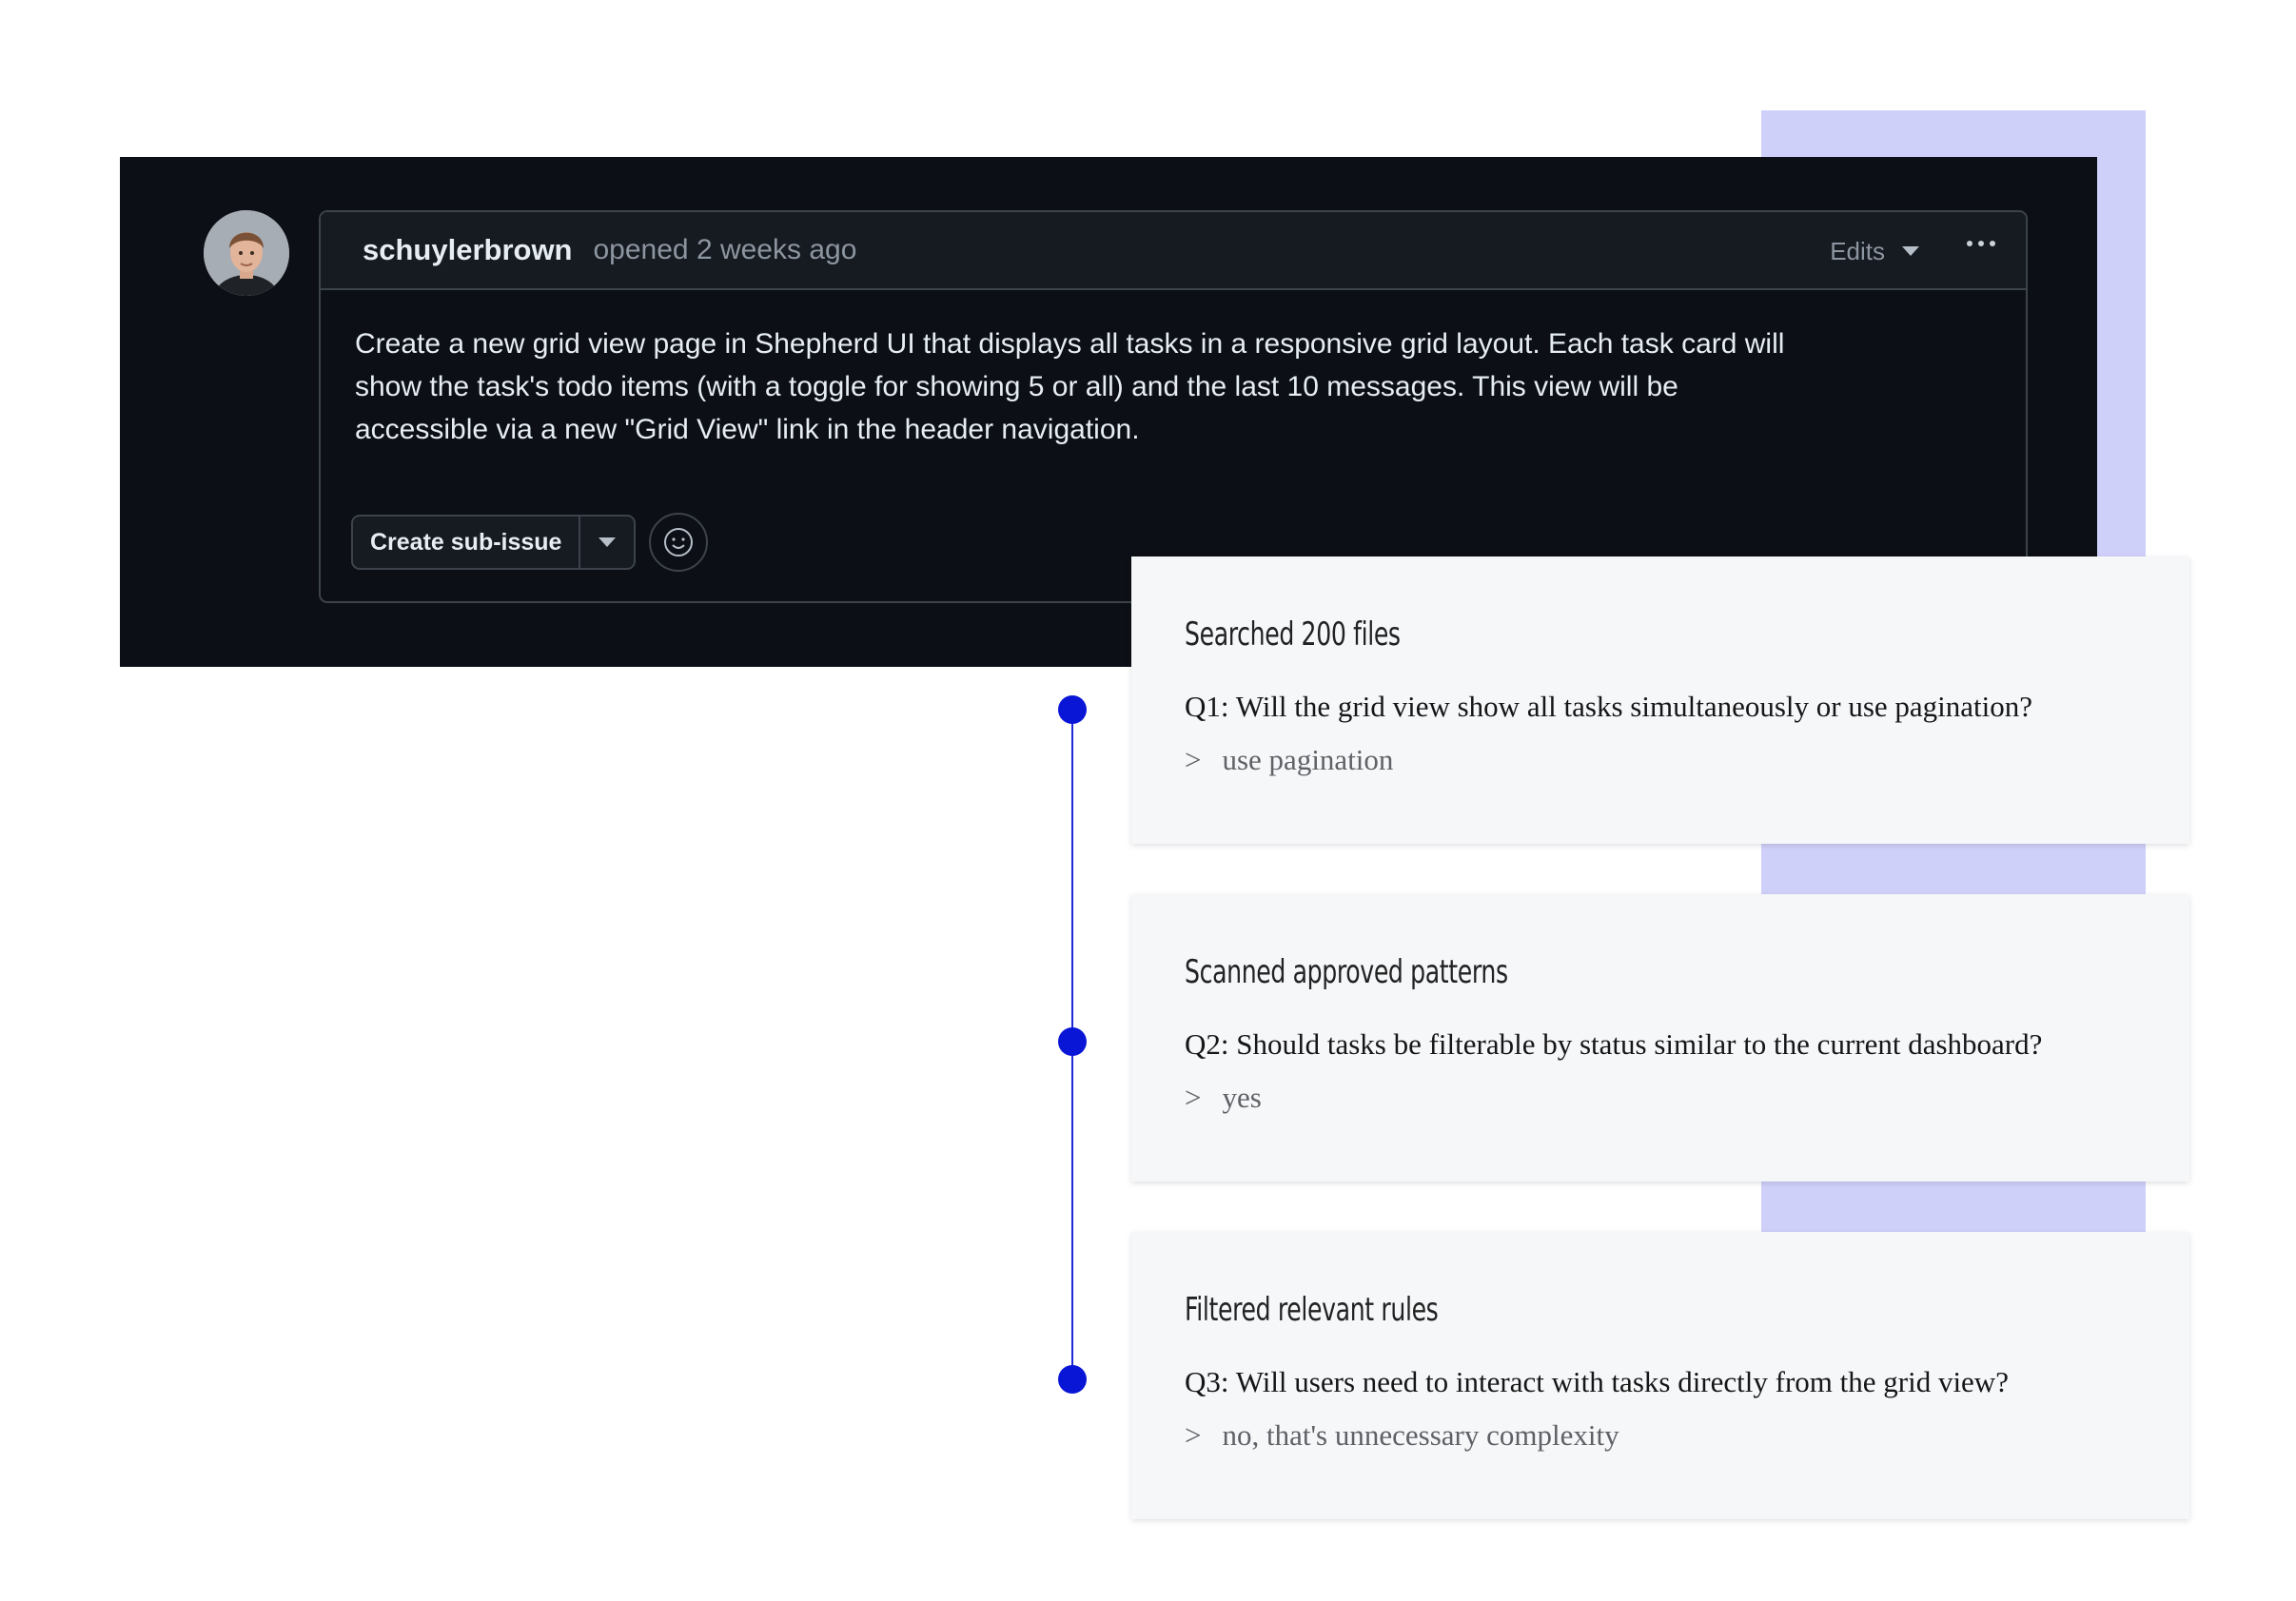  Describe the element at coordinates (1420, 1435) in the screenshot. I see `answer-text: no, that's unnecessary complexity` at that location.